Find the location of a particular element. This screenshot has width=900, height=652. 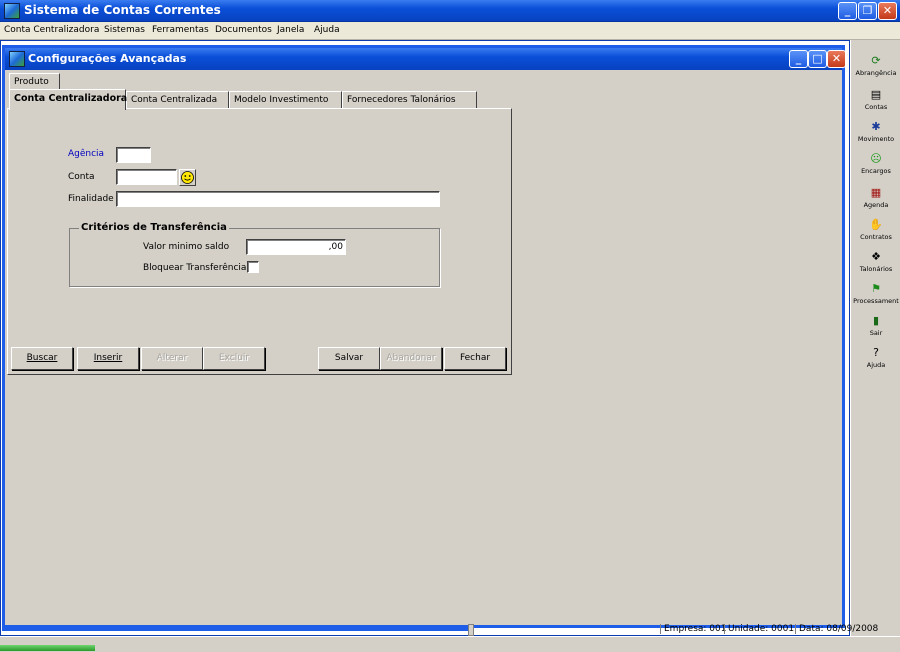

progress-bar is located at coordinates (47, 648).